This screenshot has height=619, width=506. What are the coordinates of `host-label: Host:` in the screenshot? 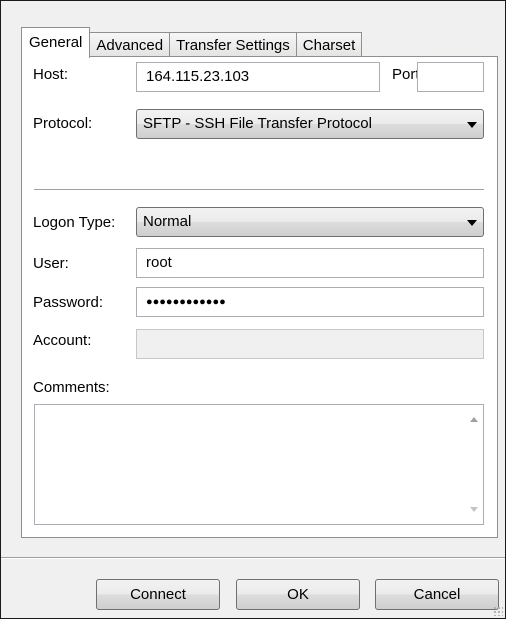 It's located at (51, 74).